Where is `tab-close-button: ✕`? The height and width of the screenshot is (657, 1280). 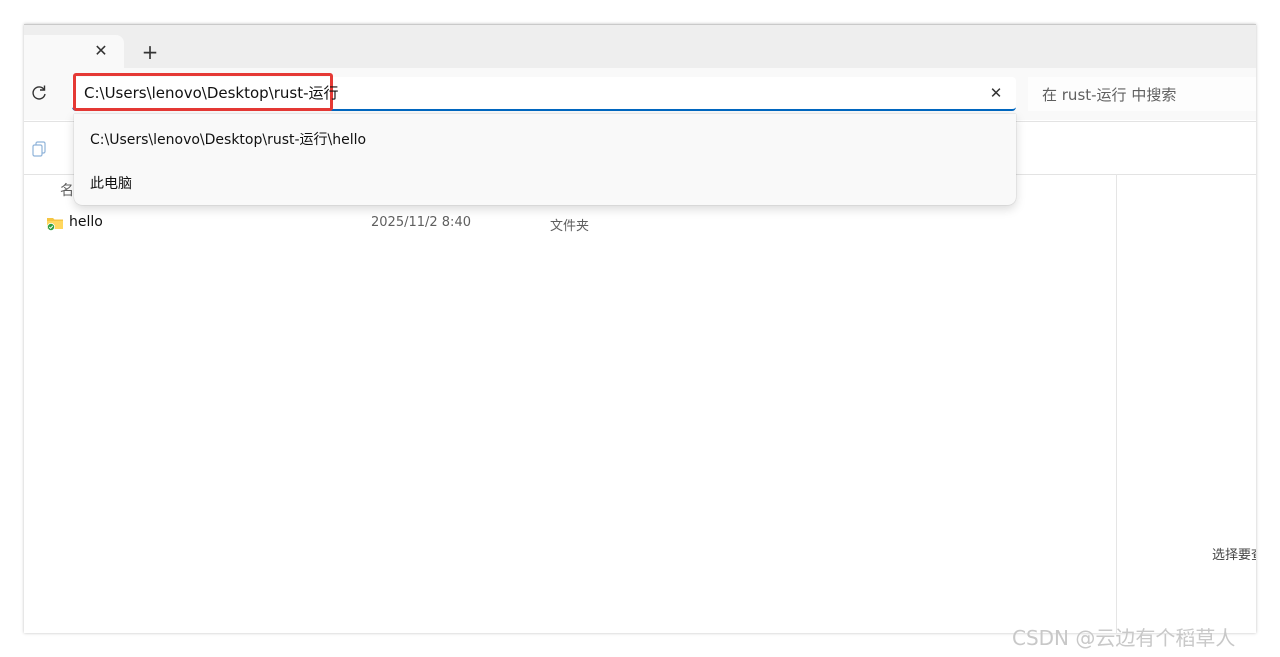 tab-close-button: ✕ is located at coordinates (101, 51).